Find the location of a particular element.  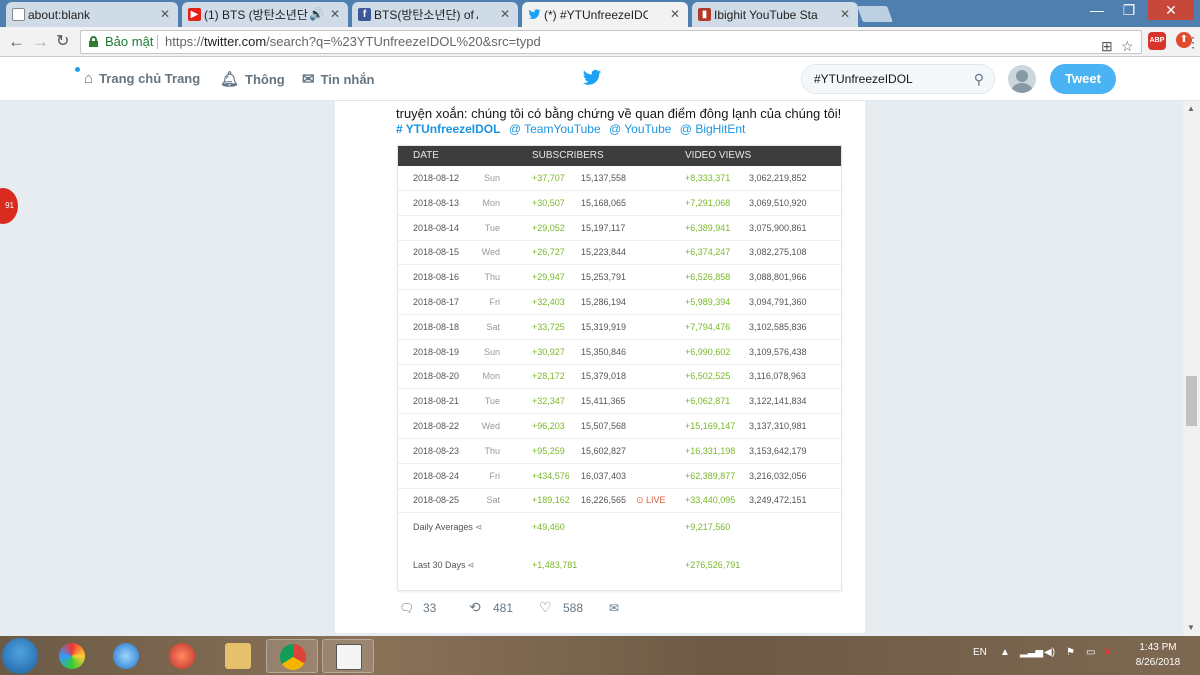

back-icon: ← is located at coordinates (16, 42).